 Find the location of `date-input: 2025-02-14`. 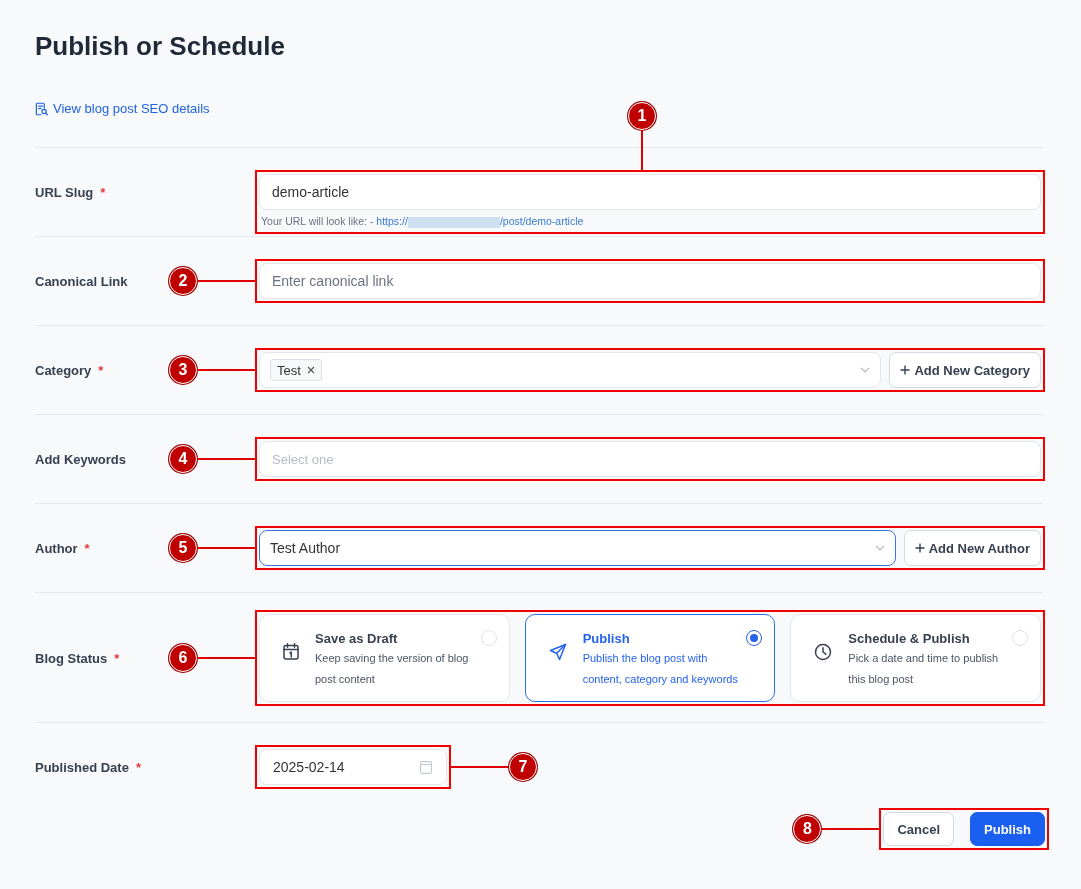

date-input: 2025-02-14 is located at coordinates (353, 767).